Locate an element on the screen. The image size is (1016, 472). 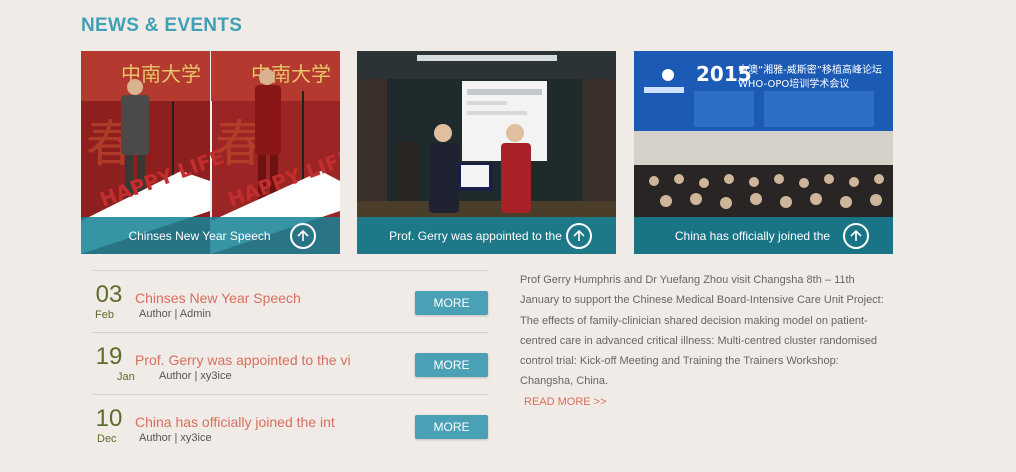
news-author: Author | Admin is located at coordinates (175, 314).